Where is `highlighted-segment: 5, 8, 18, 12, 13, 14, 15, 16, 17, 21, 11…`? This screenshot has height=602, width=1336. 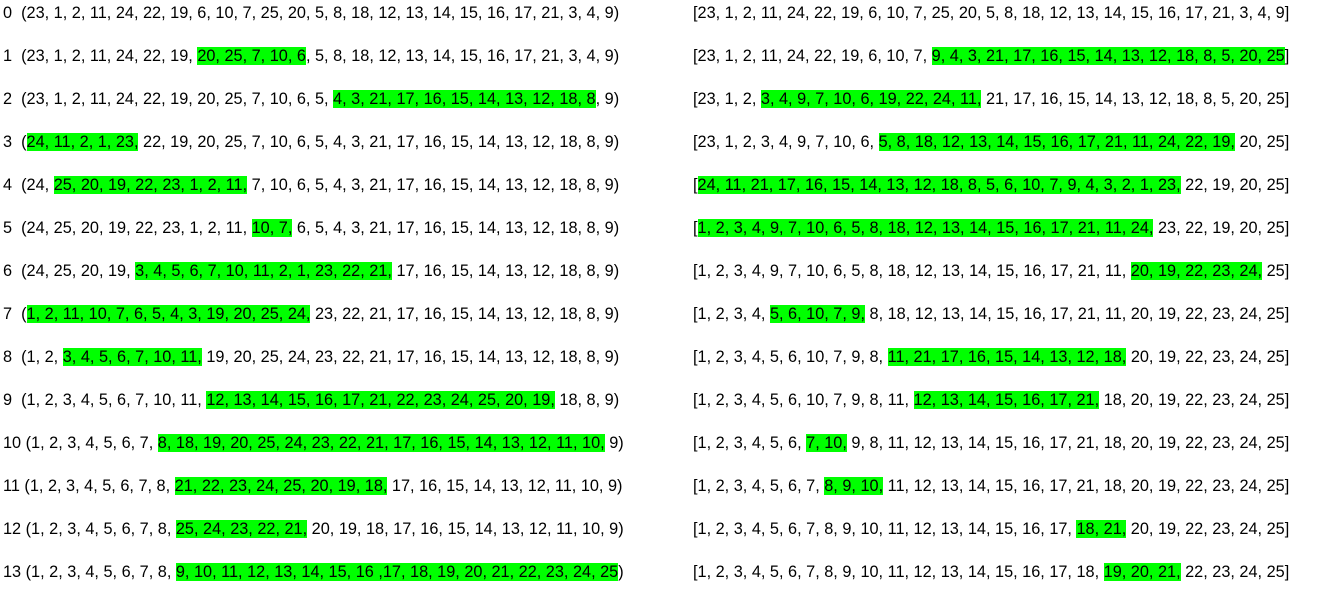 highlighted-segment: 5, 8, 18, 12, 13, 14, 15, 16, 17, 21, 11… is located at coordinates (1056, 142).